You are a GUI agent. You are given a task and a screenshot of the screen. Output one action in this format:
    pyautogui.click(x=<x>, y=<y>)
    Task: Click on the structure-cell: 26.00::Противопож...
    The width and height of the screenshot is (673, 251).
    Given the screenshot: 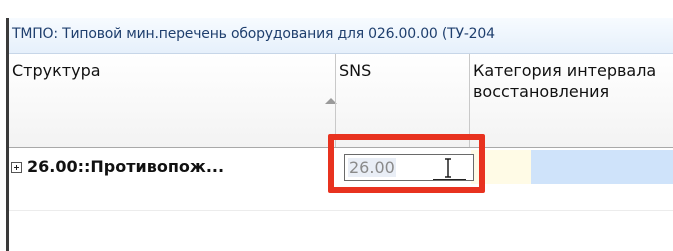 What is the action you would take?
    pyautogui.click(x=125, y=166)
    